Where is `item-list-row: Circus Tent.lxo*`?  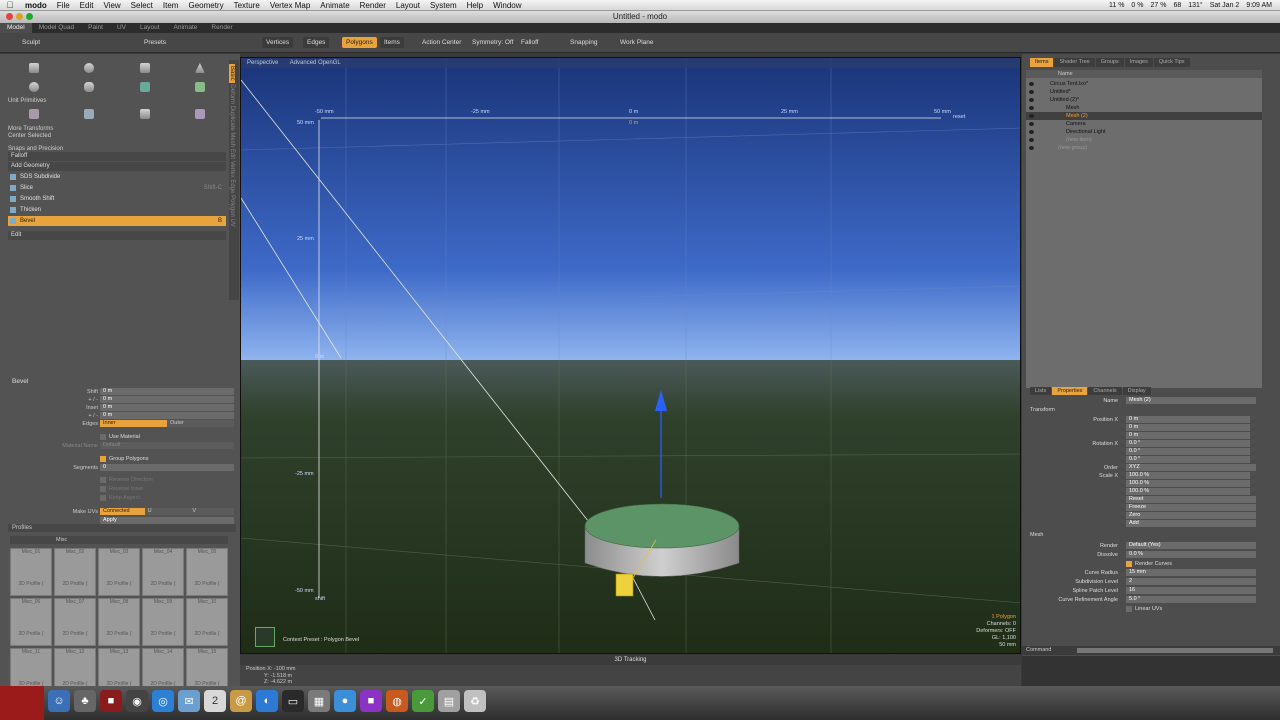 item-list-row: Circus Tent.lxo* is located at coordinates (1144, 84).